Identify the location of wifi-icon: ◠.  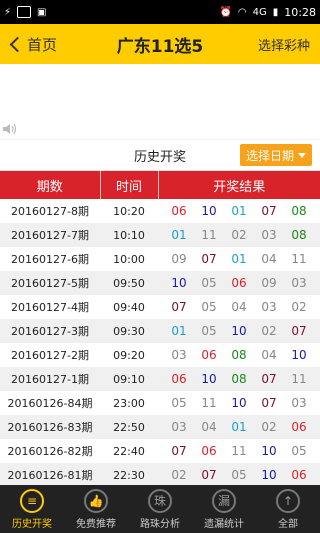
(242, 12).